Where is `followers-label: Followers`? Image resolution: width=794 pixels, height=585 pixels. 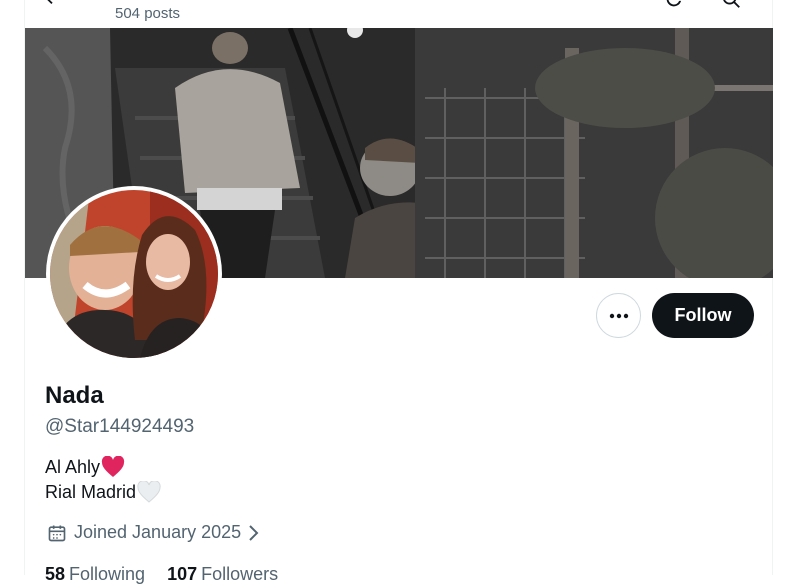 followers-label: Followers is located at coordinates (240, 574).